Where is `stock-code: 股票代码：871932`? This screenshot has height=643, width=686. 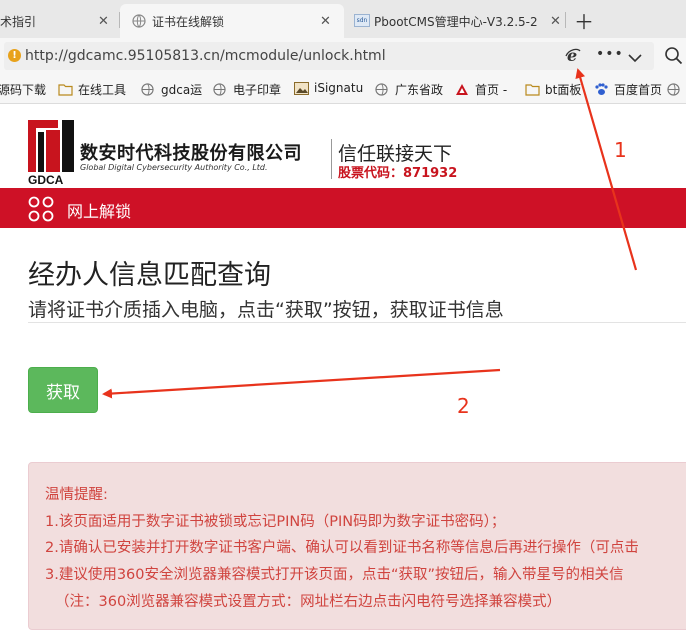 stock-code: 股票代码：871932 is located at coordinates (398, 173).